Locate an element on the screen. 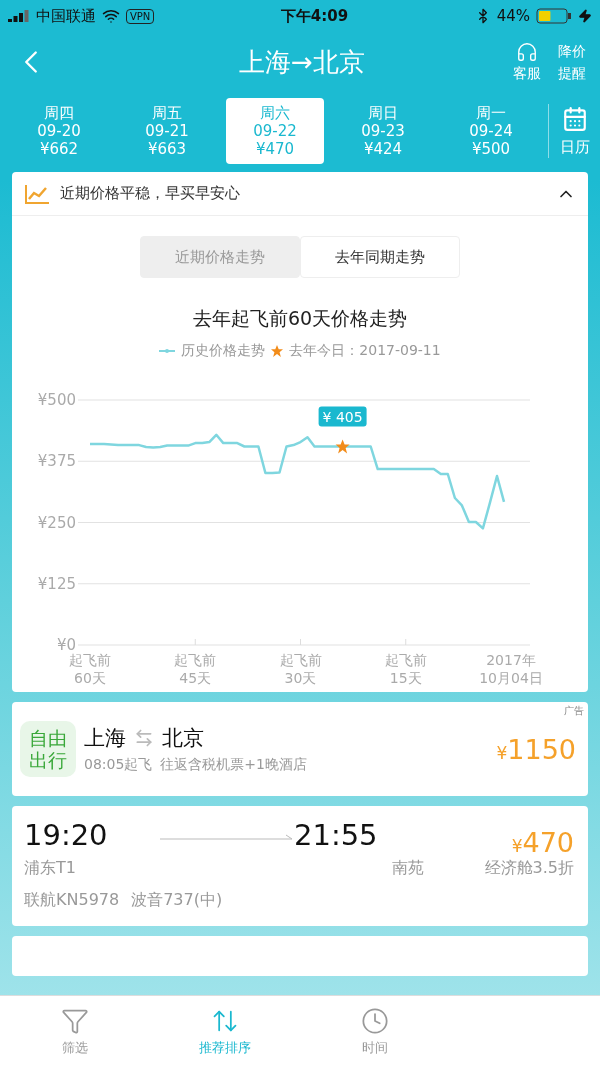 The height and width of the screenshot is (1067, 600). axis-label: 起飞前 45天 is located at coordinates (195, 669).